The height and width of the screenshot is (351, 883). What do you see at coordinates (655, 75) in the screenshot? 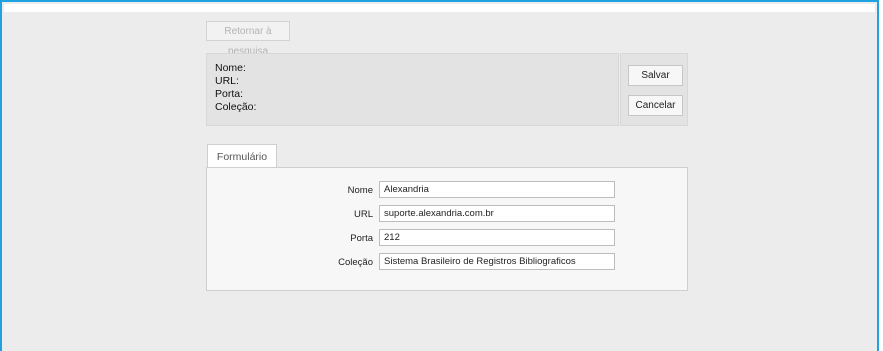
I see `save-button: Salvar` at bounding box center [655, 75].